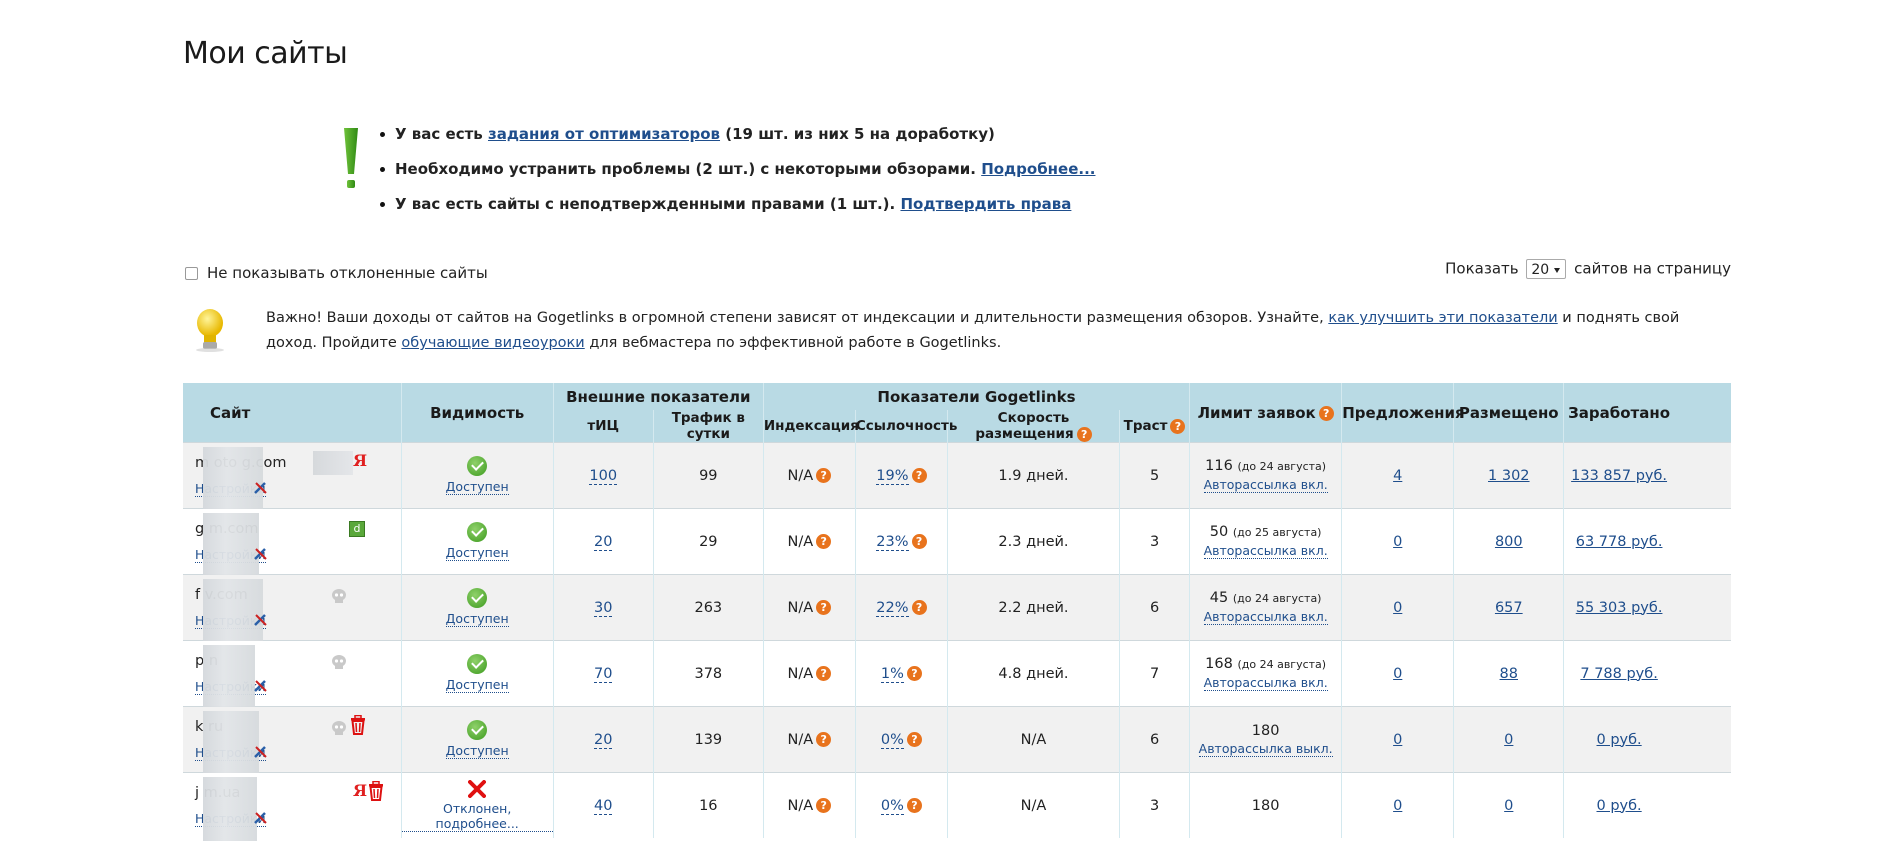  I want to click on offers-link: 4, so click(1397, 476).